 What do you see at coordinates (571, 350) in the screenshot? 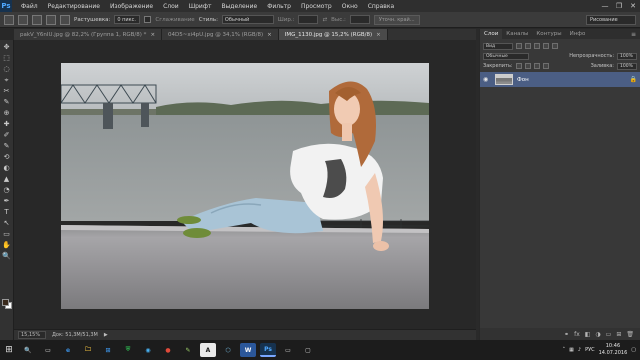
I see `network-icon: ▦` at bounding box center [571, 350].